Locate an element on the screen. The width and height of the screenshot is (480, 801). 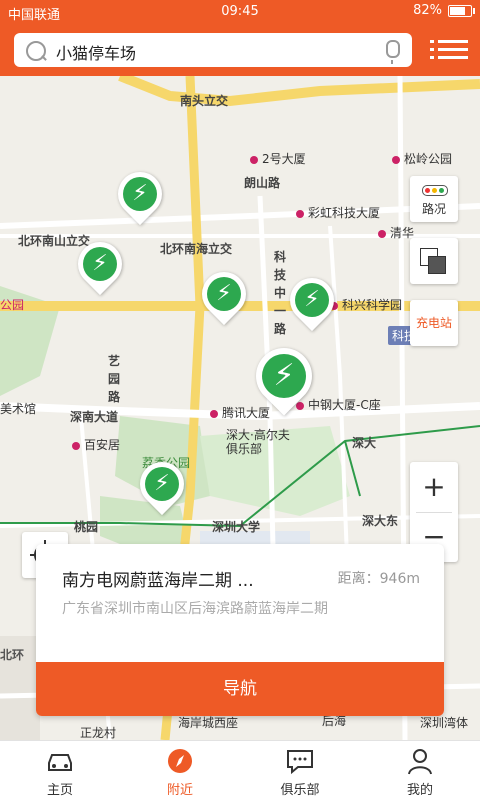
map-label: 北环南海立交 is located at coordinates (196, 249).